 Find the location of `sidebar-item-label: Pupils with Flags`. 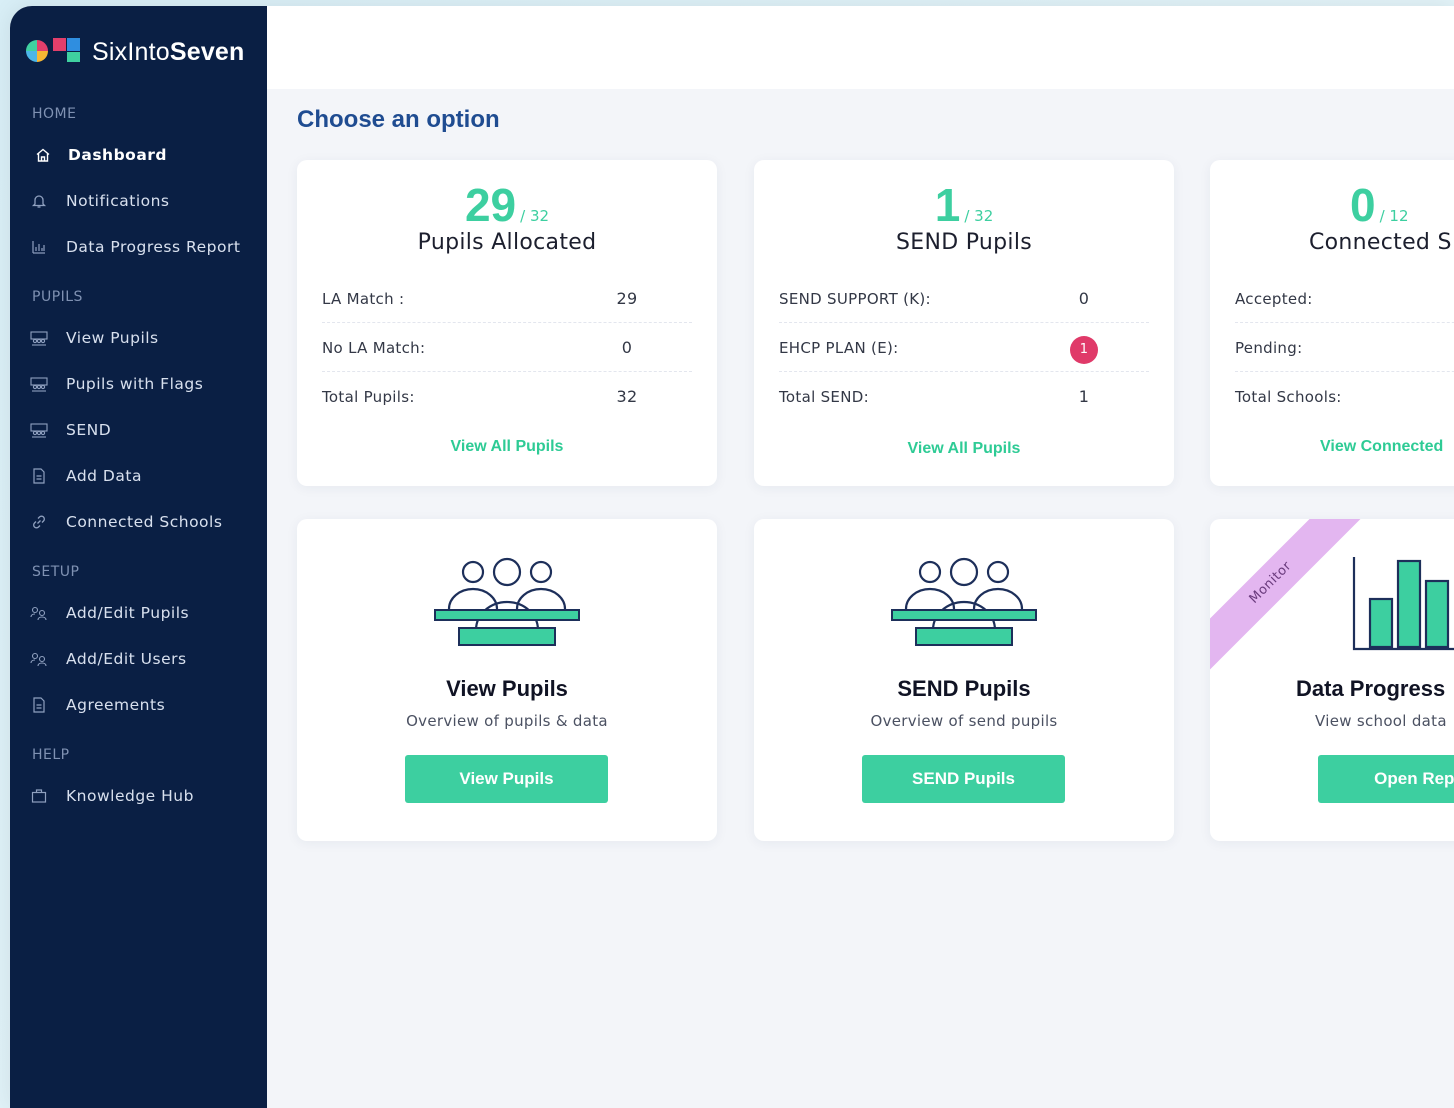

sidebar-item-label: Pupils with Flags is located at coordinates (135, 384).